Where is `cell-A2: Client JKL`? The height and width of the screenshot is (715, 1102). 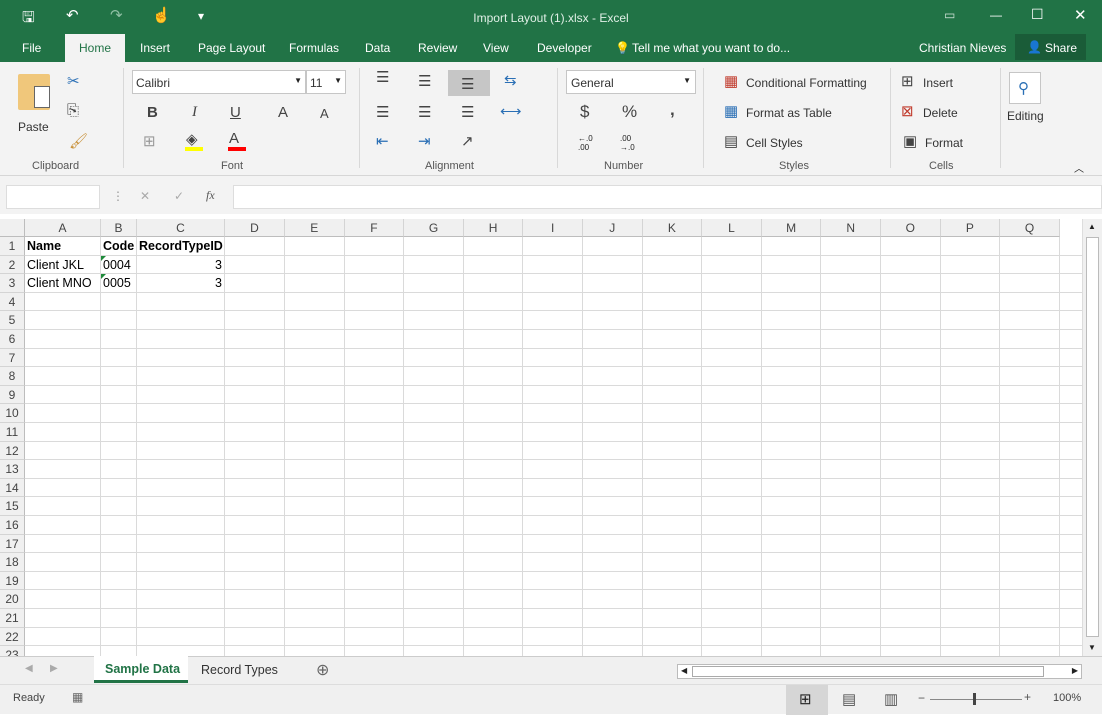
cell-A2: Client JKL is located at coordinates (62, 265).